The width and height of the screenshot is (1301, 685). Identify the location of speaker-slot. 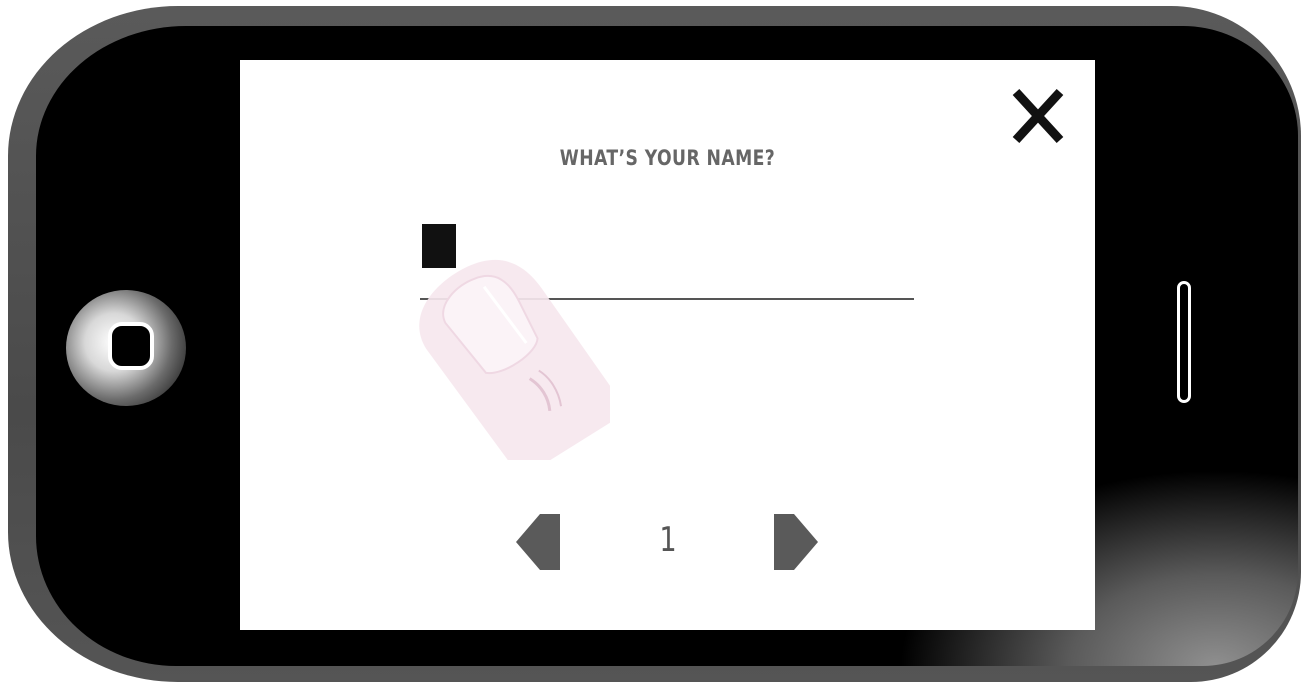
(1184, 342).